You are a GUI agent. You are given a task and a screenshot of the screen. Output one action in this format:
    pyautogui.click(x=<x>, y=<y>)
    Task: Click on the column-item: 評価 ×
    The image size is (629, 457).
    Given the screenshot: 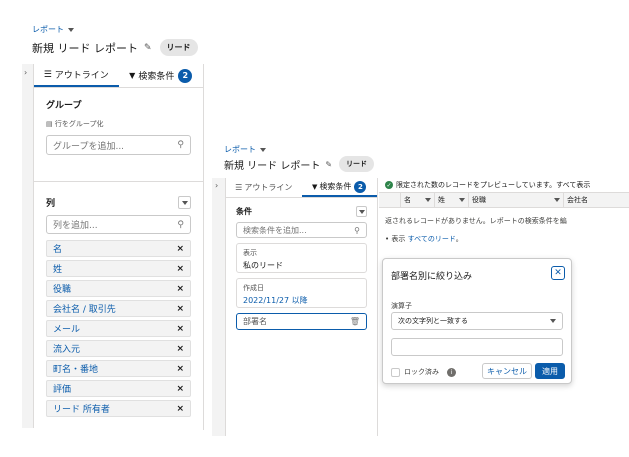 What is the action you would take?
    pyautogui.click(x=118, y=388)
    